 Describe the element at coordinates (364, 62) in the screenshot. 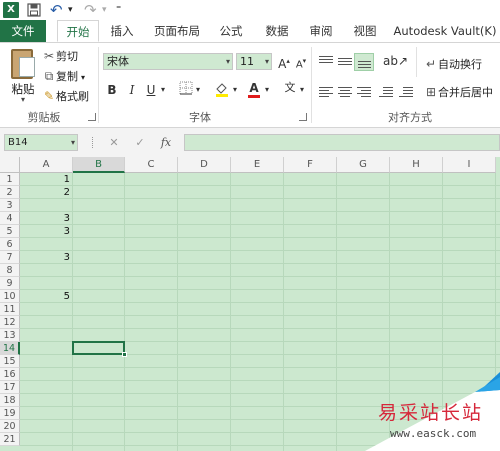

I see `bottom-align-icon` at that location.